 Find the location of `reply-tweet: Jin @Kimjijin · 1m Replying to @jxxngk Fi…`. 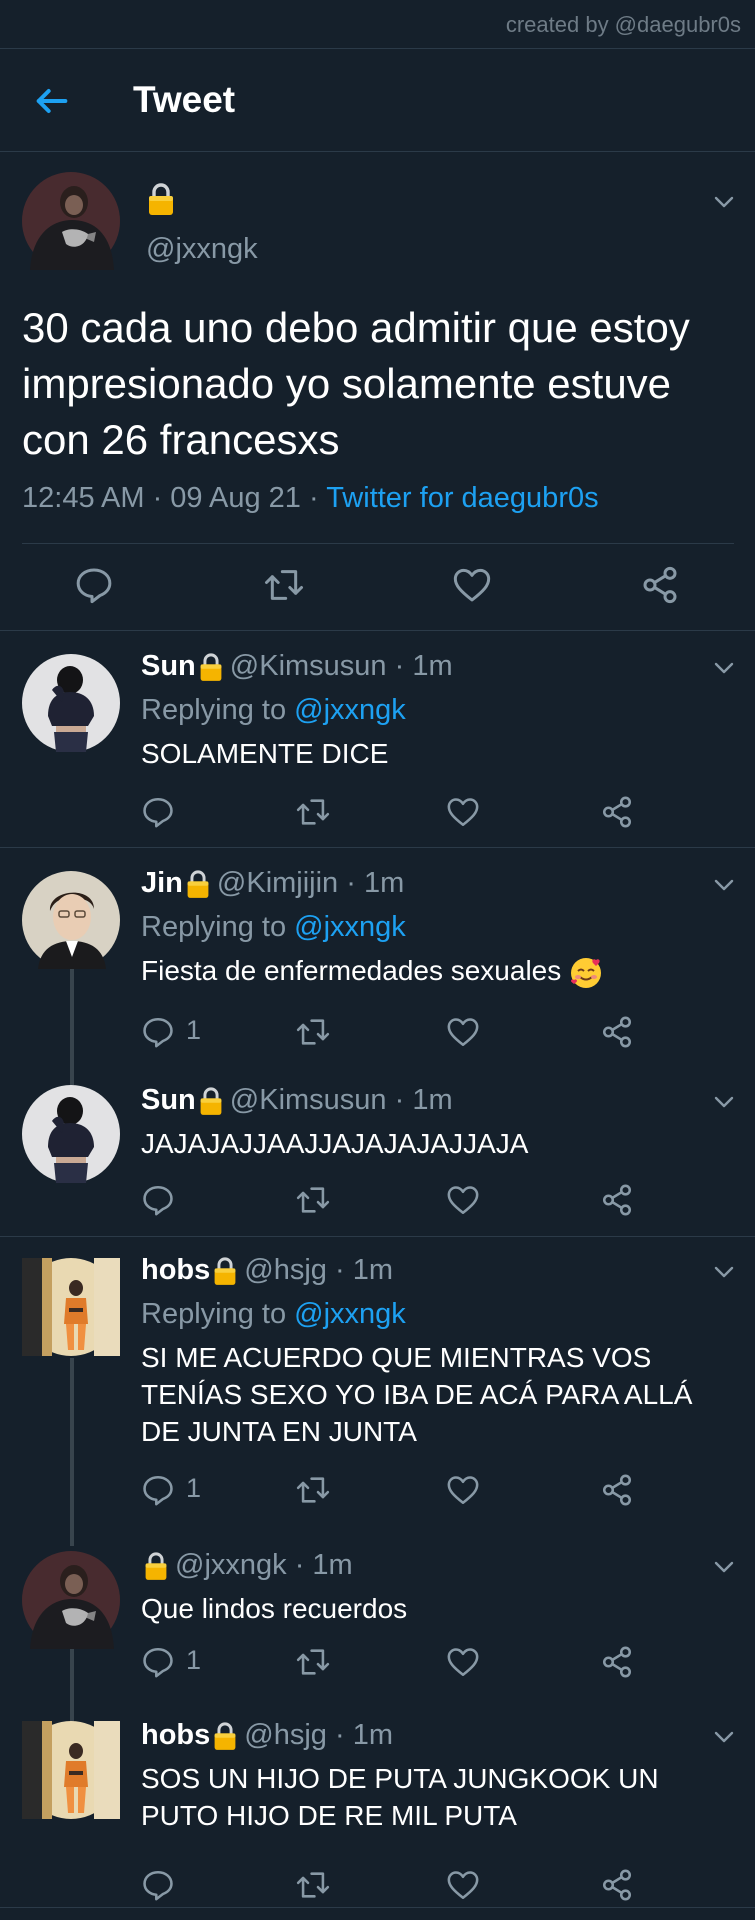

reply-tweet: Jin @Kimjijin · 1m Replying to @jxxngk Fi… is located at coordinates (377, 959).